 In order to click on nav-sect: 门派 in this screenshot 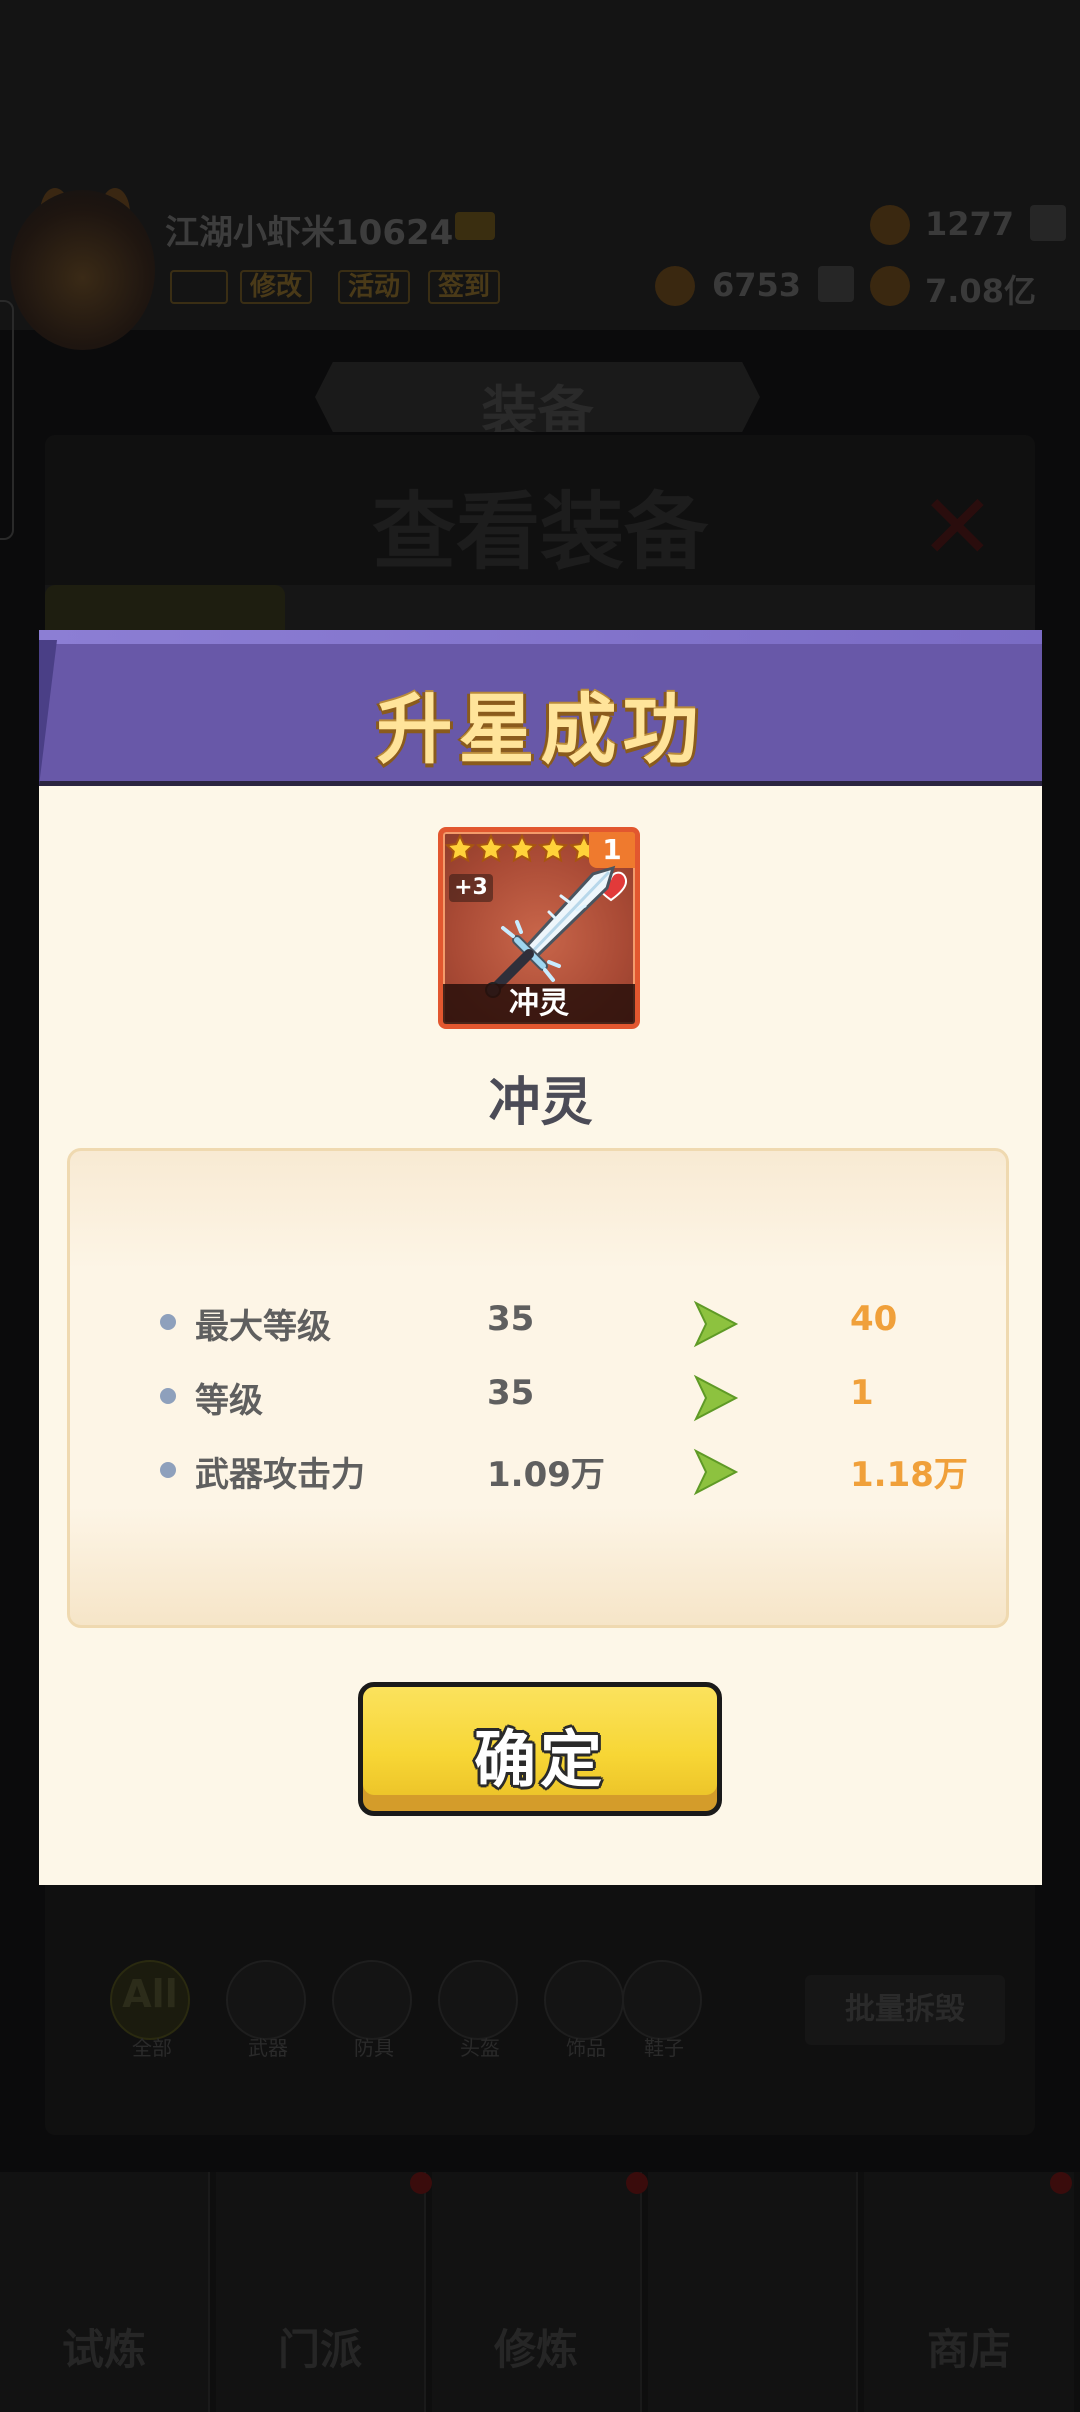, I will do `click(321, 2292)`.